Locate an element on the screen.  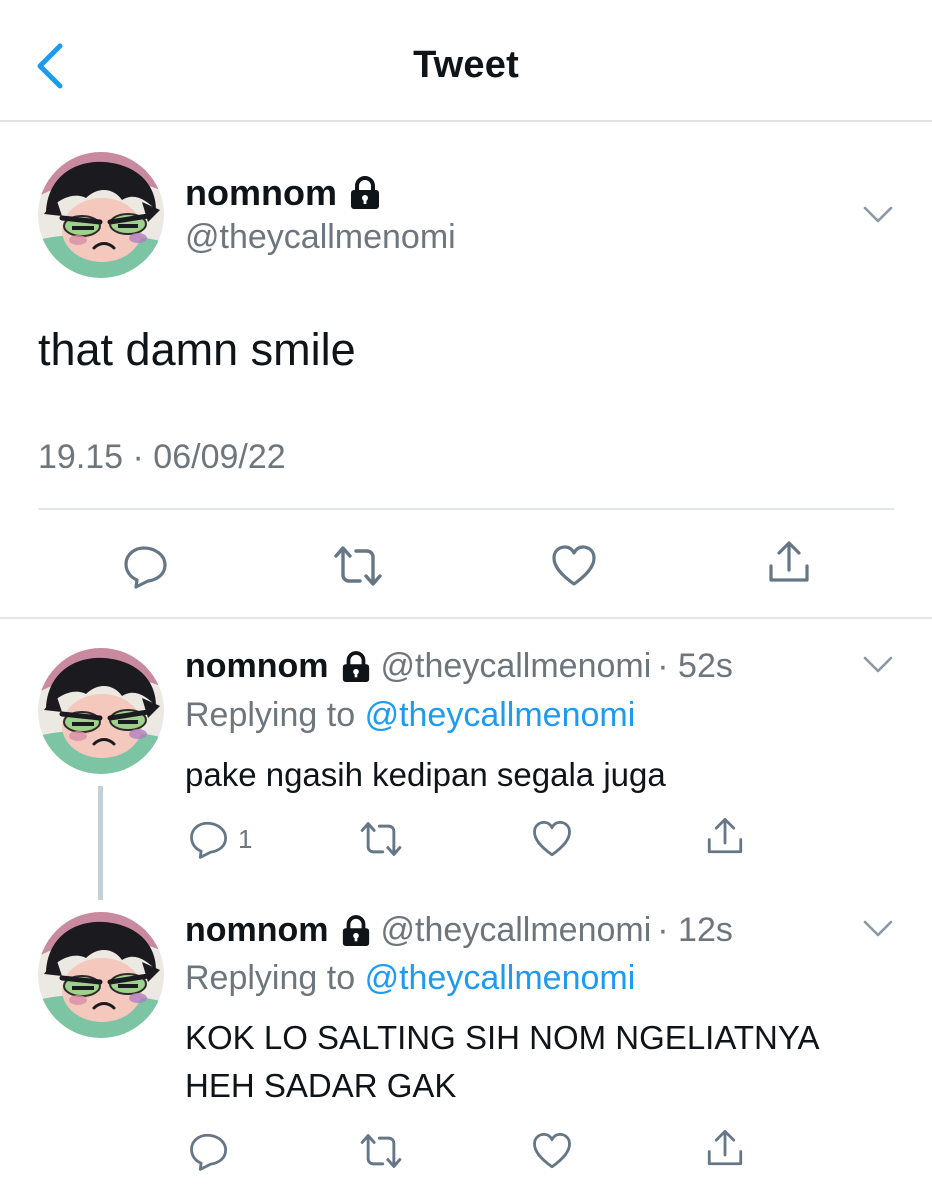
reply-age: · 52s is located at coordinates (695, 666).